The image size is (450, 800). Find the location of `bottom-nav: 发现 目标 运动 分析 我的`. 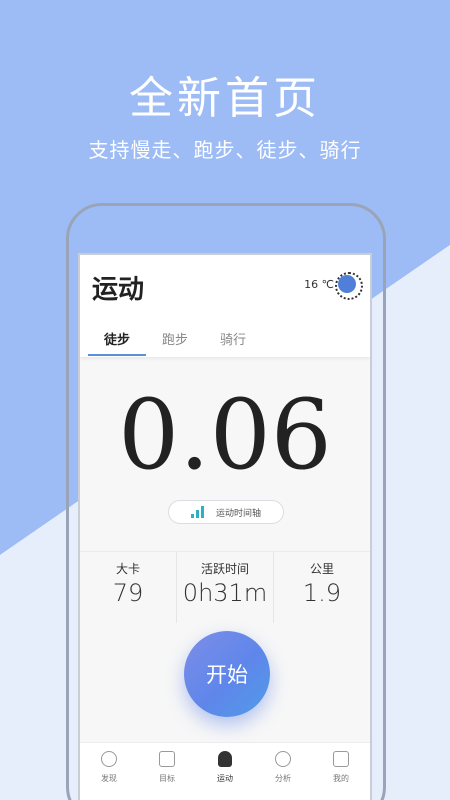

bottom-nav: 发现 目标 运动 分析 我的 is located at coordinates (225, 771).